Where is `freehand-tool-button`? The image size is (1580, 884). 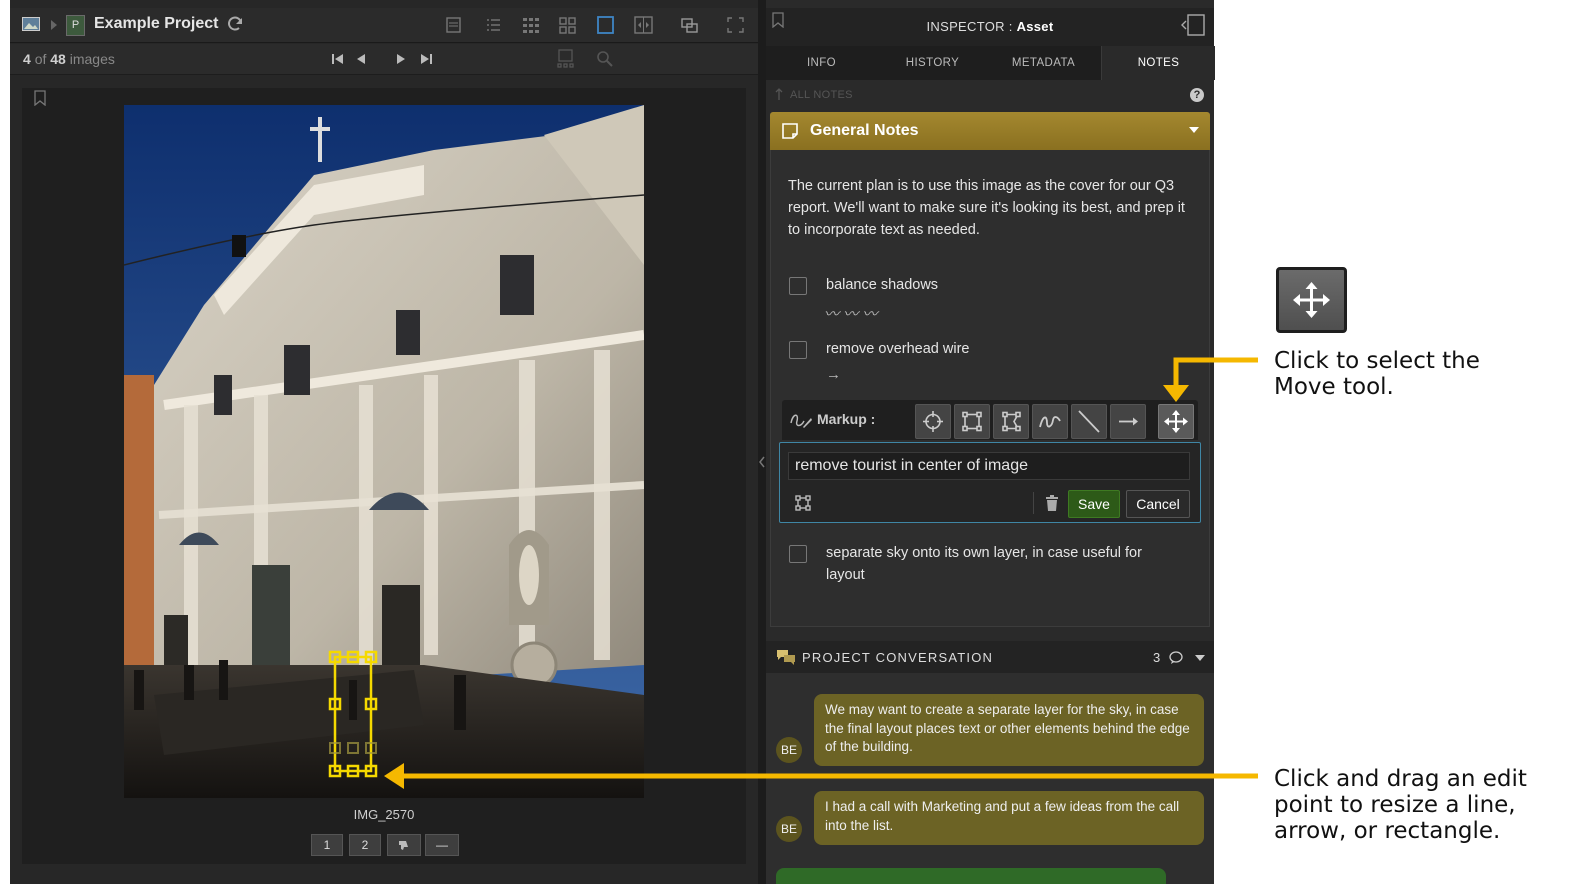 freehand-tool-button is located at coordinates (1050, 421).